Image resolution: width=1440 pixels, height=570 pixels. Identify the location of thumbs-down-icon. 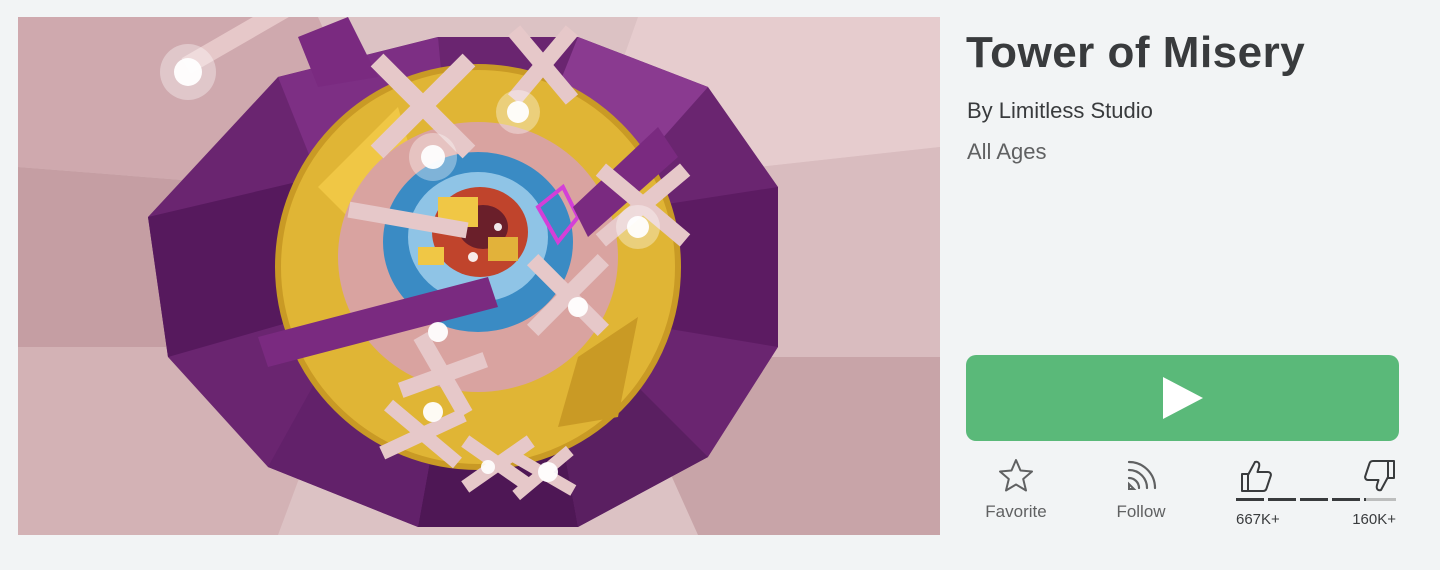
(1380, 476).